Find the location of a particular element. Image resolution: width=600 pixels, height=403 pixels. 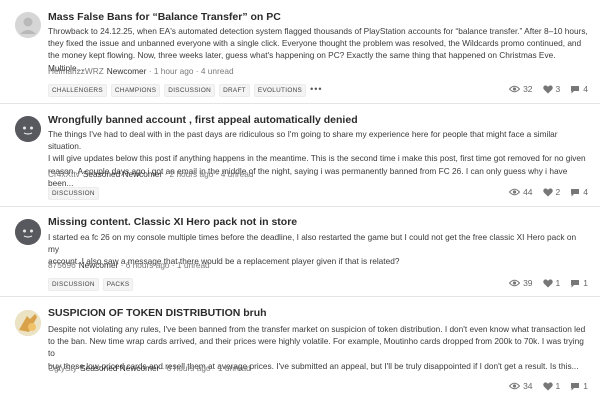

views-stat: 32 is located at coordinates (521, 89).